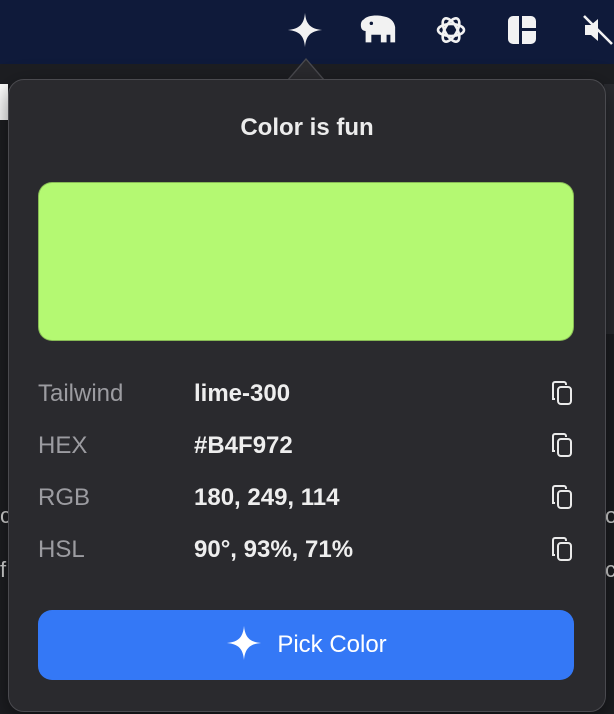 Image resolution: width=614 pixels, height=714 pixels. I want to click on background-window, so click(4, 102).